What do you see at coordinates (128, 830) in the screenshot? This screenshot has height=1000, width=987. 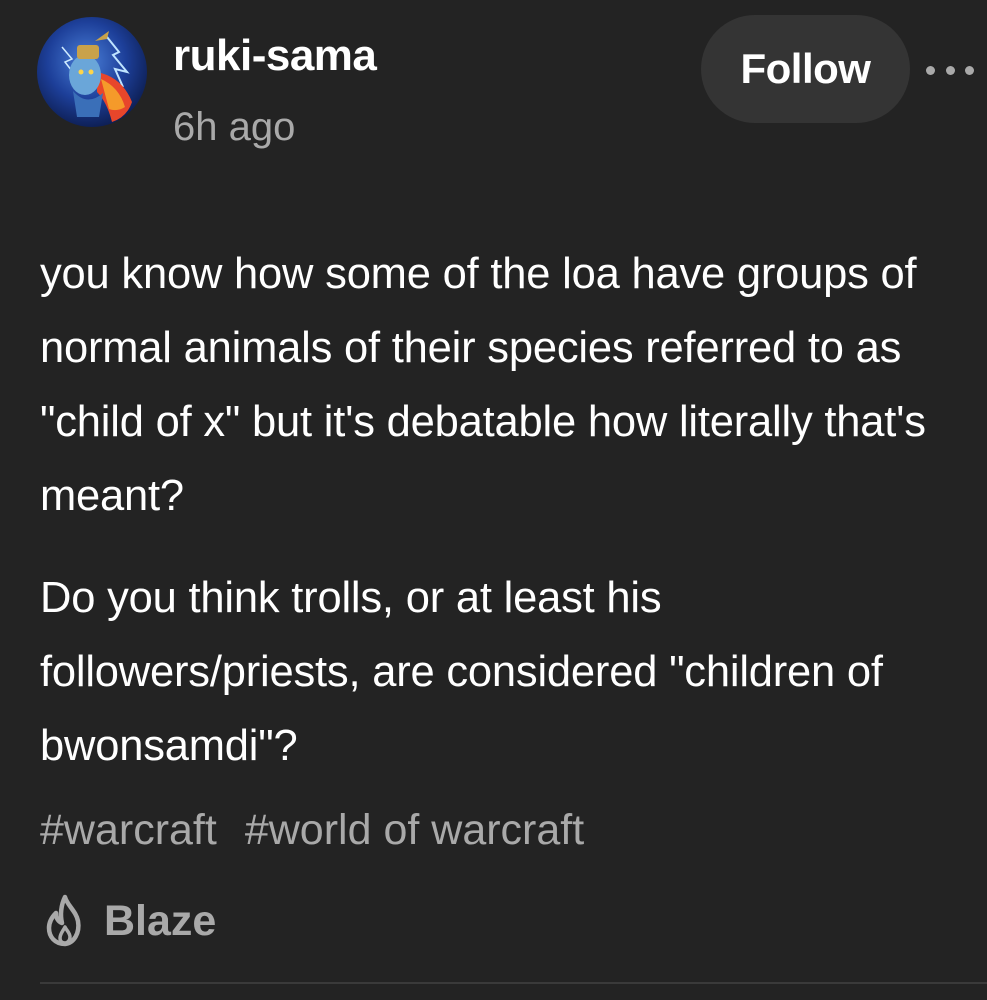 I see `tag-link: #warcraft` at bounding box center [128, 830].